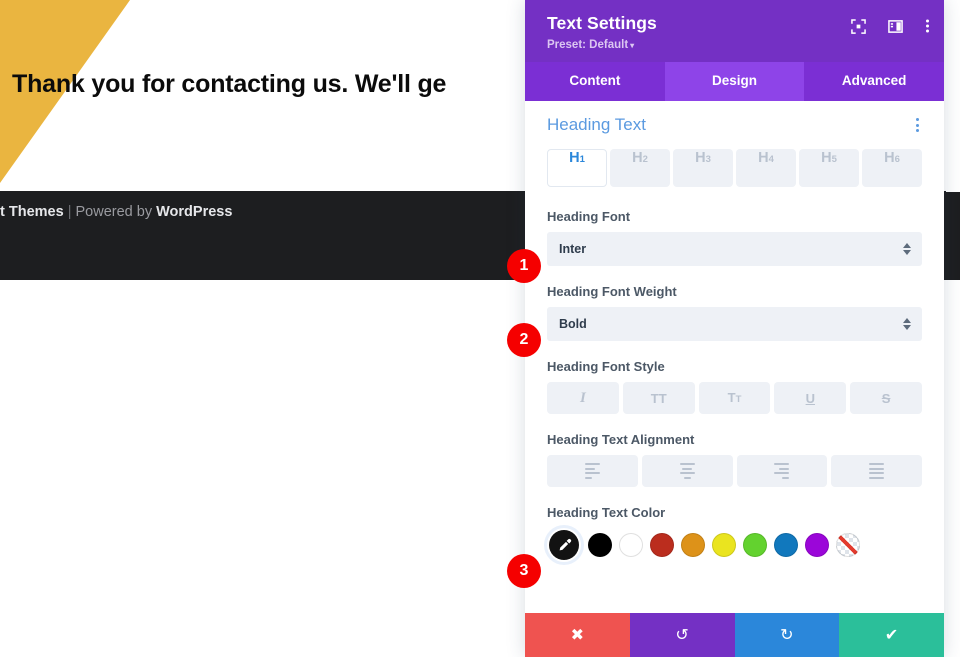 This screenshot has width=960, height=657. I want to click on swatch-none, so click(848, 545).